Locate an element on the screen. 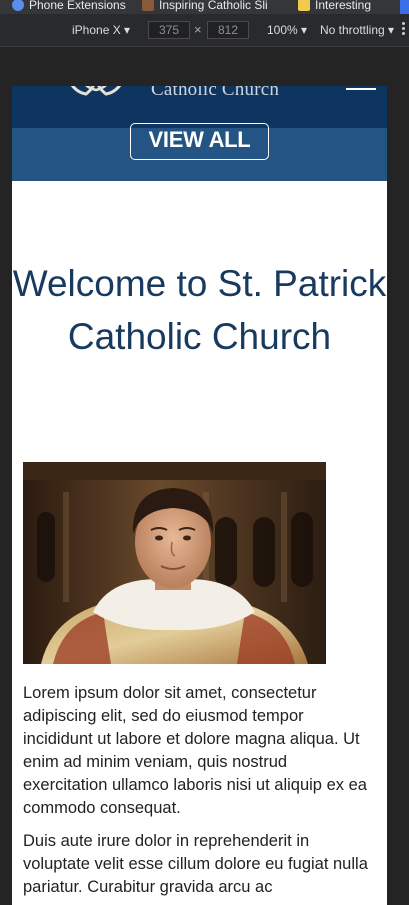 This screenshot has width=409, height=905. zoom-label: 100% is located at coordinates (282, 30).